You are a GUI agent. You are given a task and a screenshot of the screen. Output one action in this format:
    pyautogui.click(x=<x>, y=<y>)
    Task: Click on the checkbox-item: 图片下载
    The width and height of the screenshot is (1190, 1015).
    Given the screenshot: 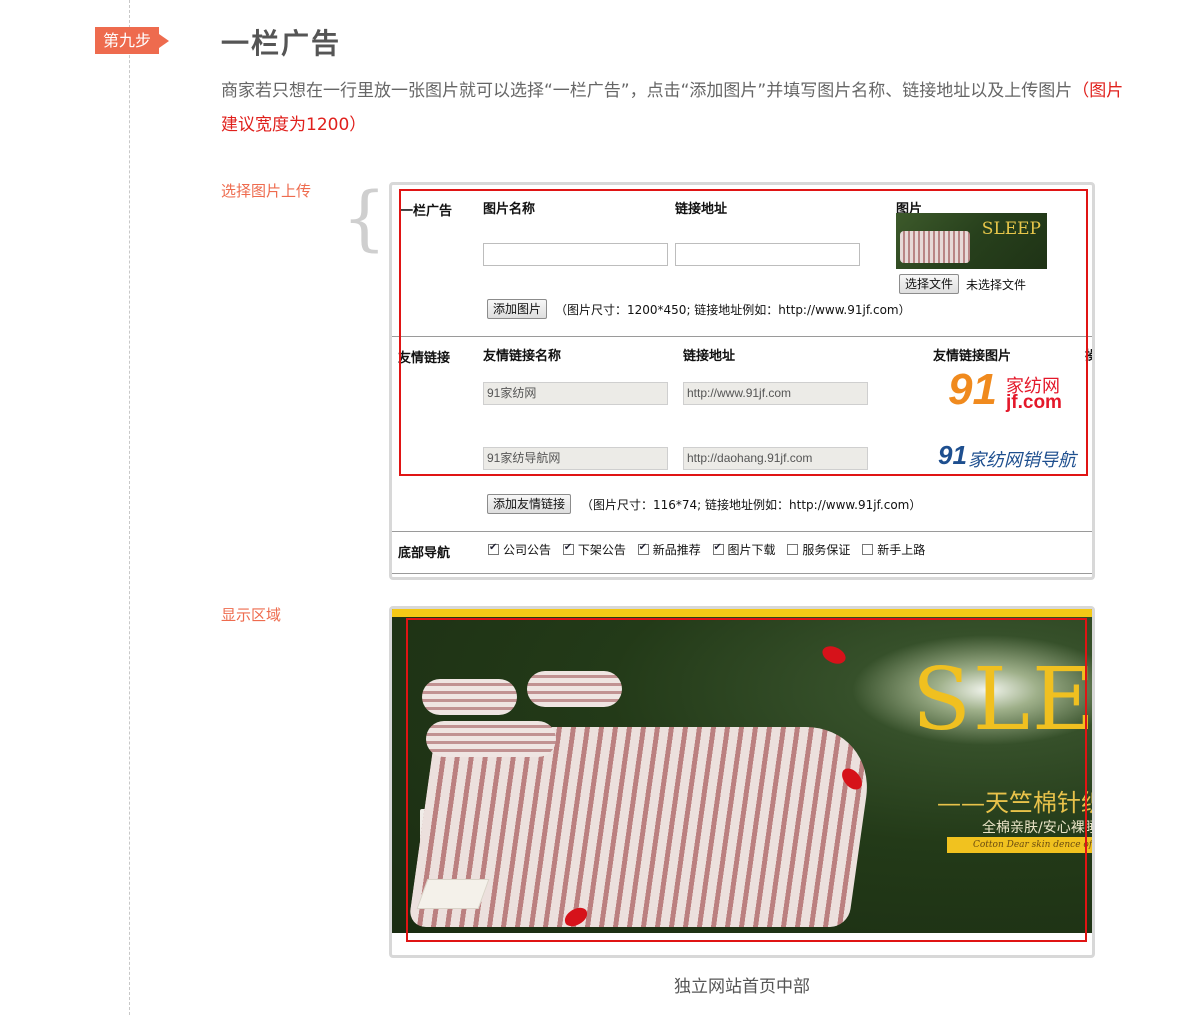 What is the action you would take?
    pyautogui.click(x=744, y=549)
    